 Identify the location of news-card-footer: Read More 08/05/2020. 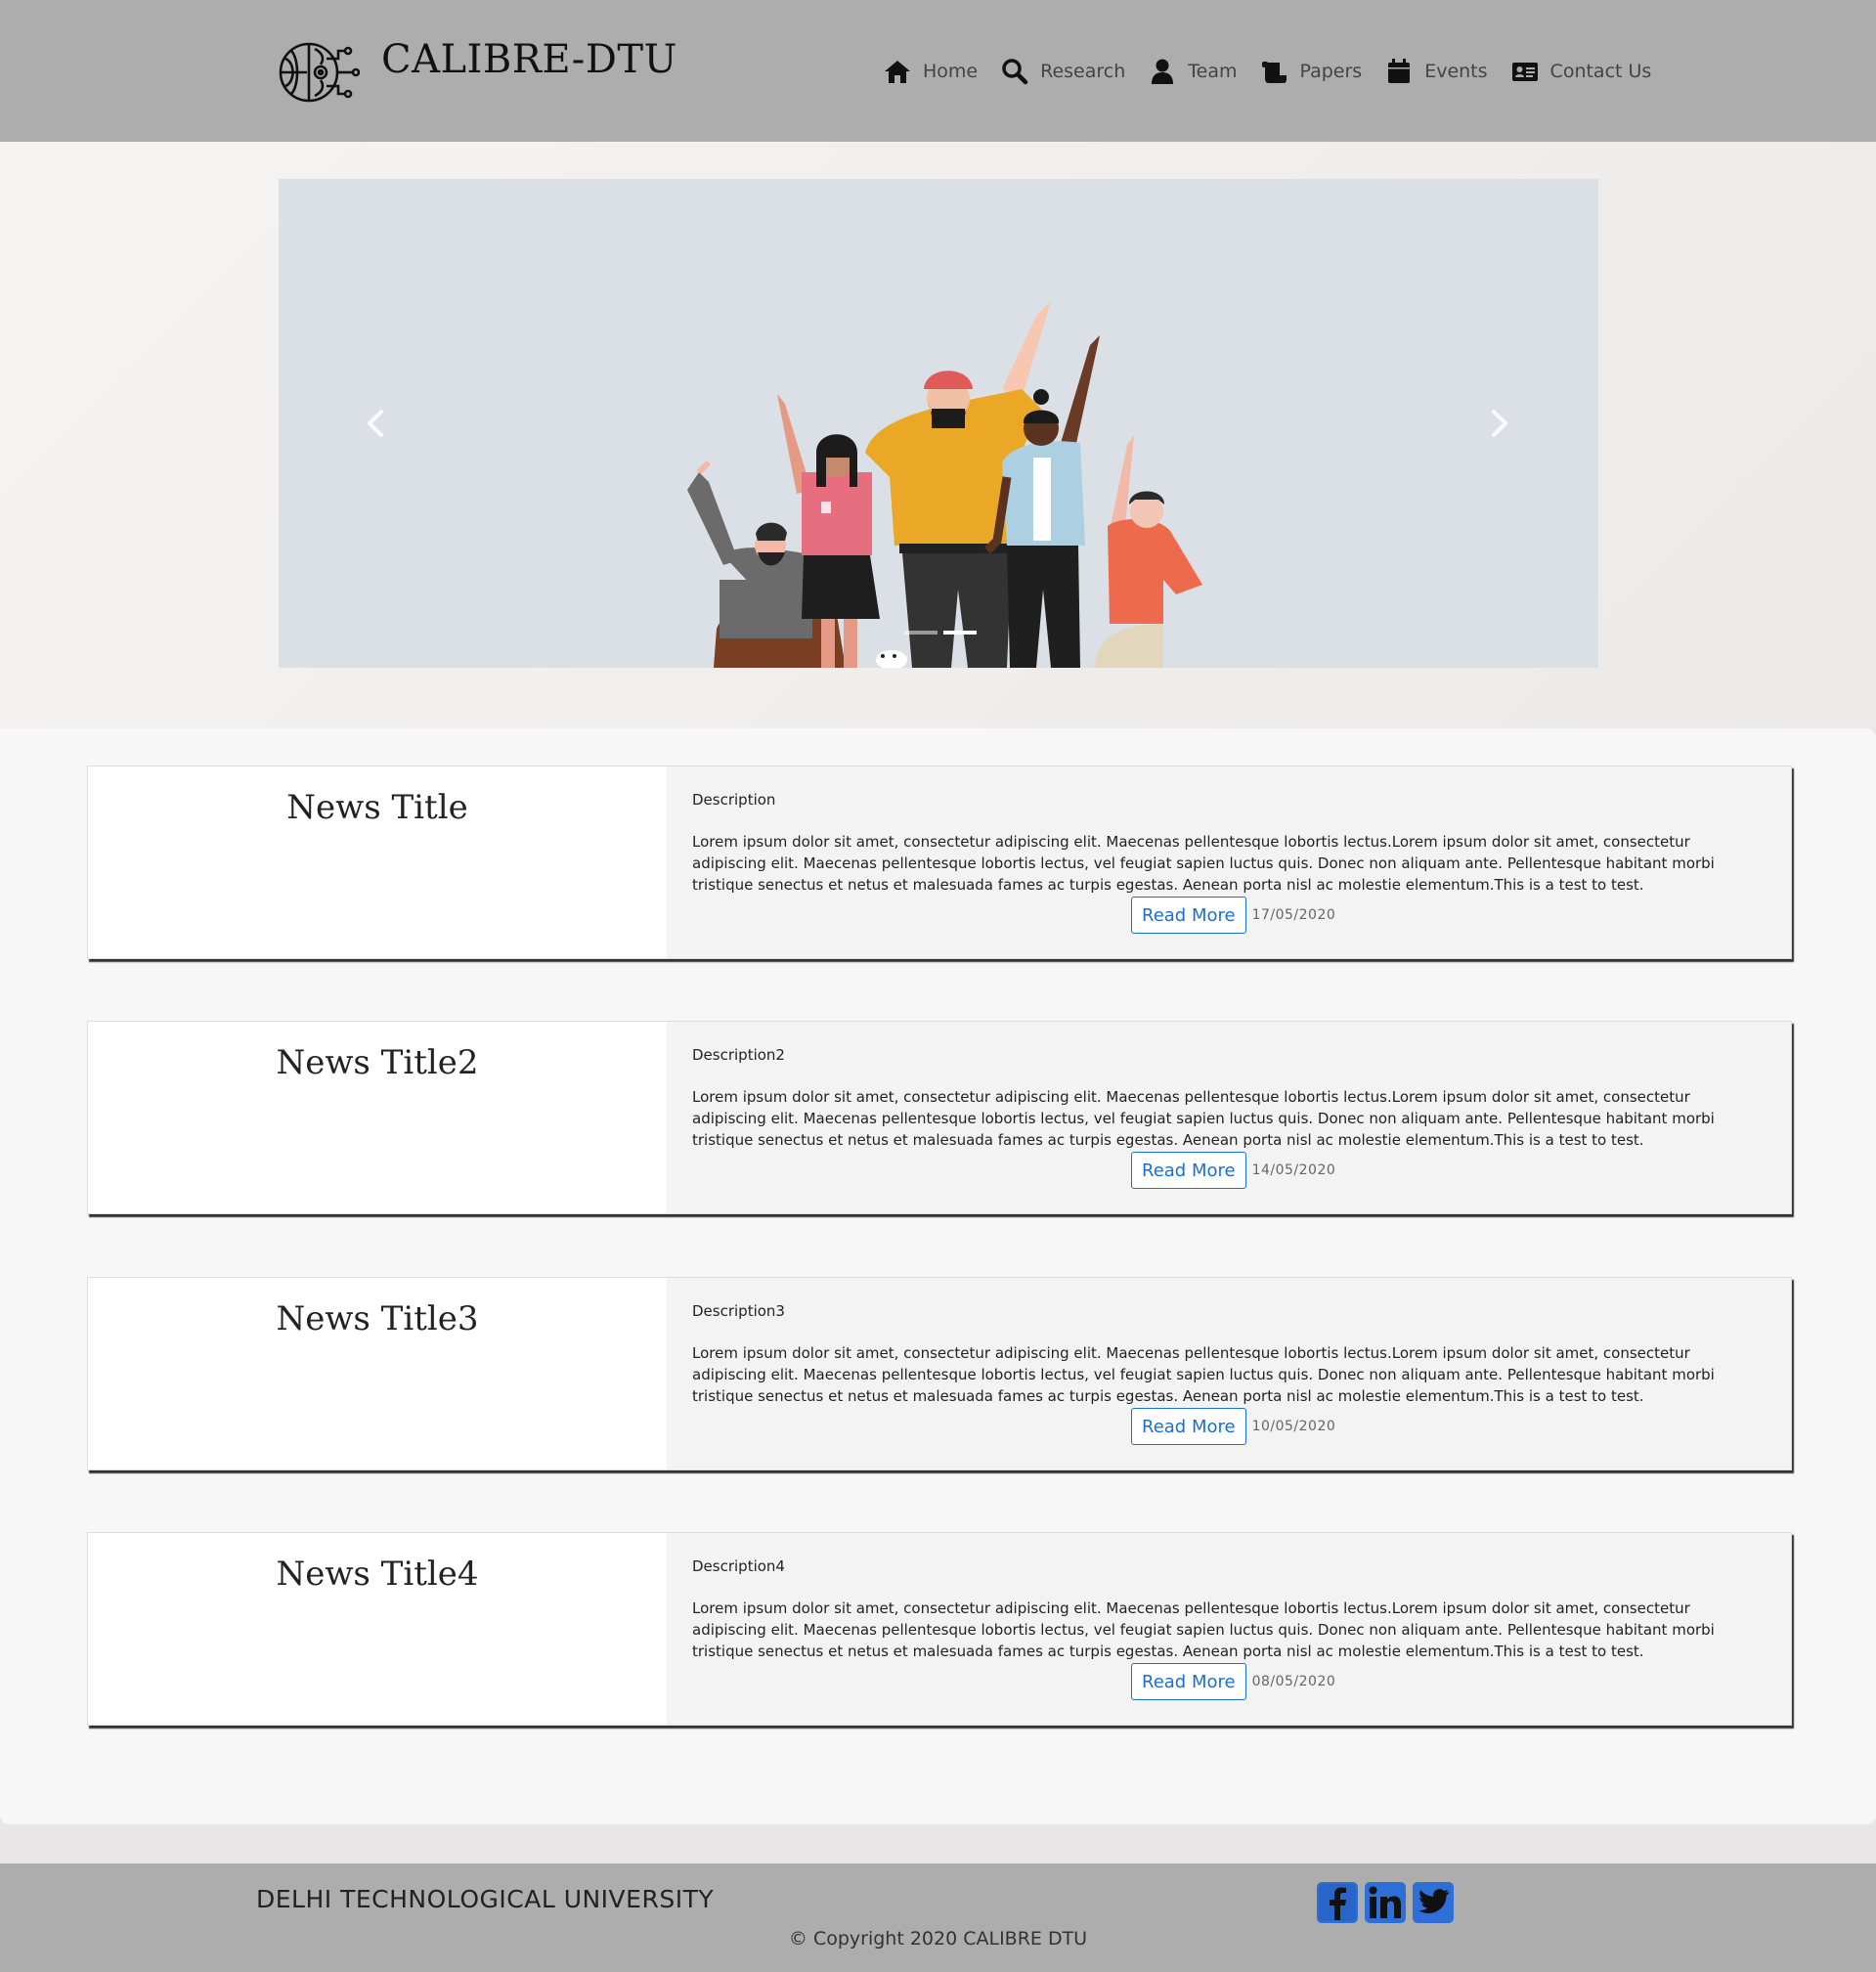
(1233, 1681).